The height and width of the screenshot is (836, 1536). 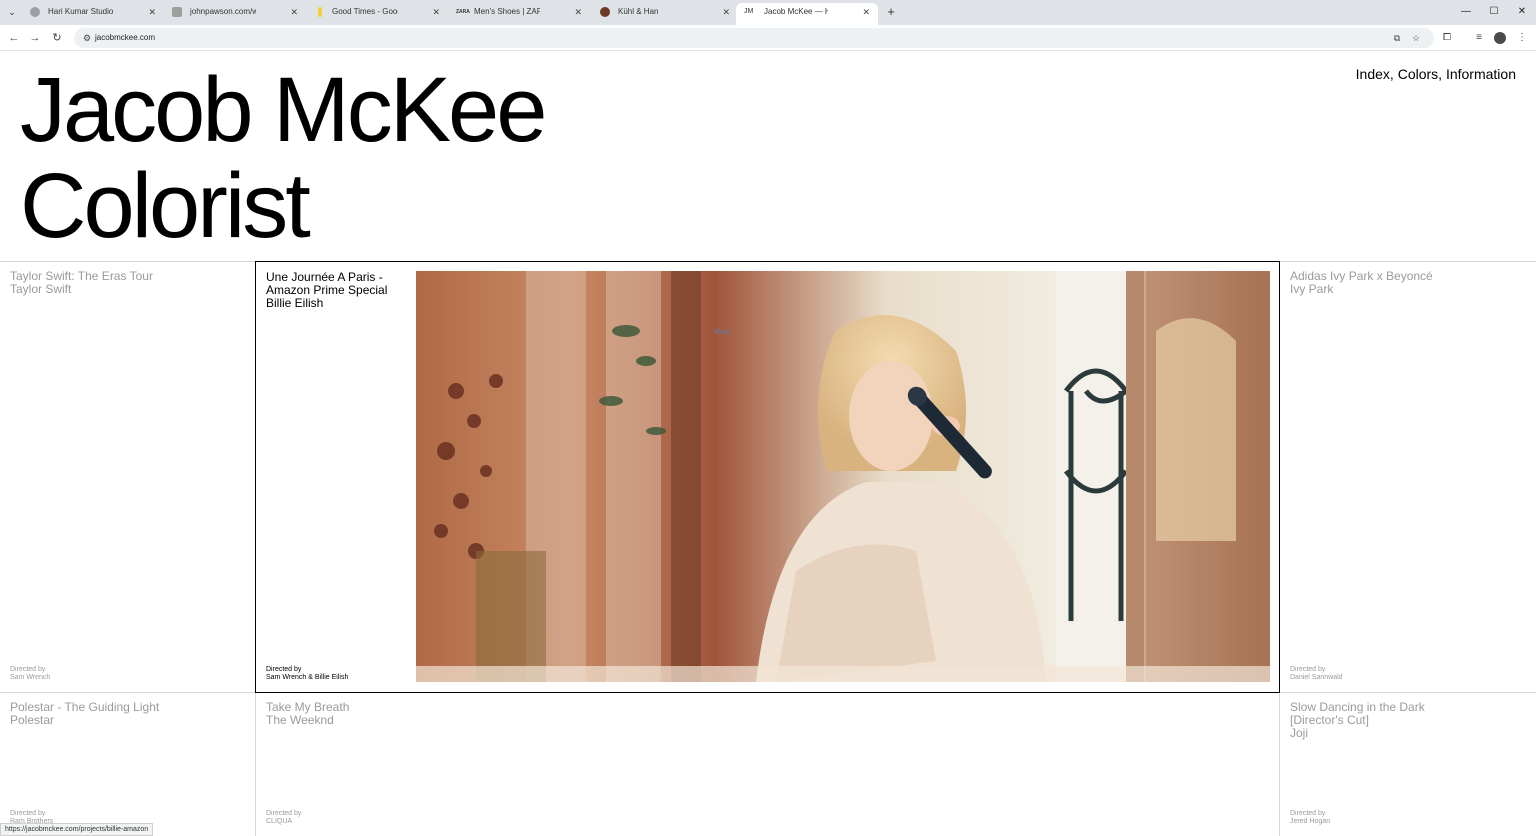 What do you see at coordinates (1479, 38) in the screenshot?
I see `media-controls-icon: ≡` at bounding box center [1479, 38].